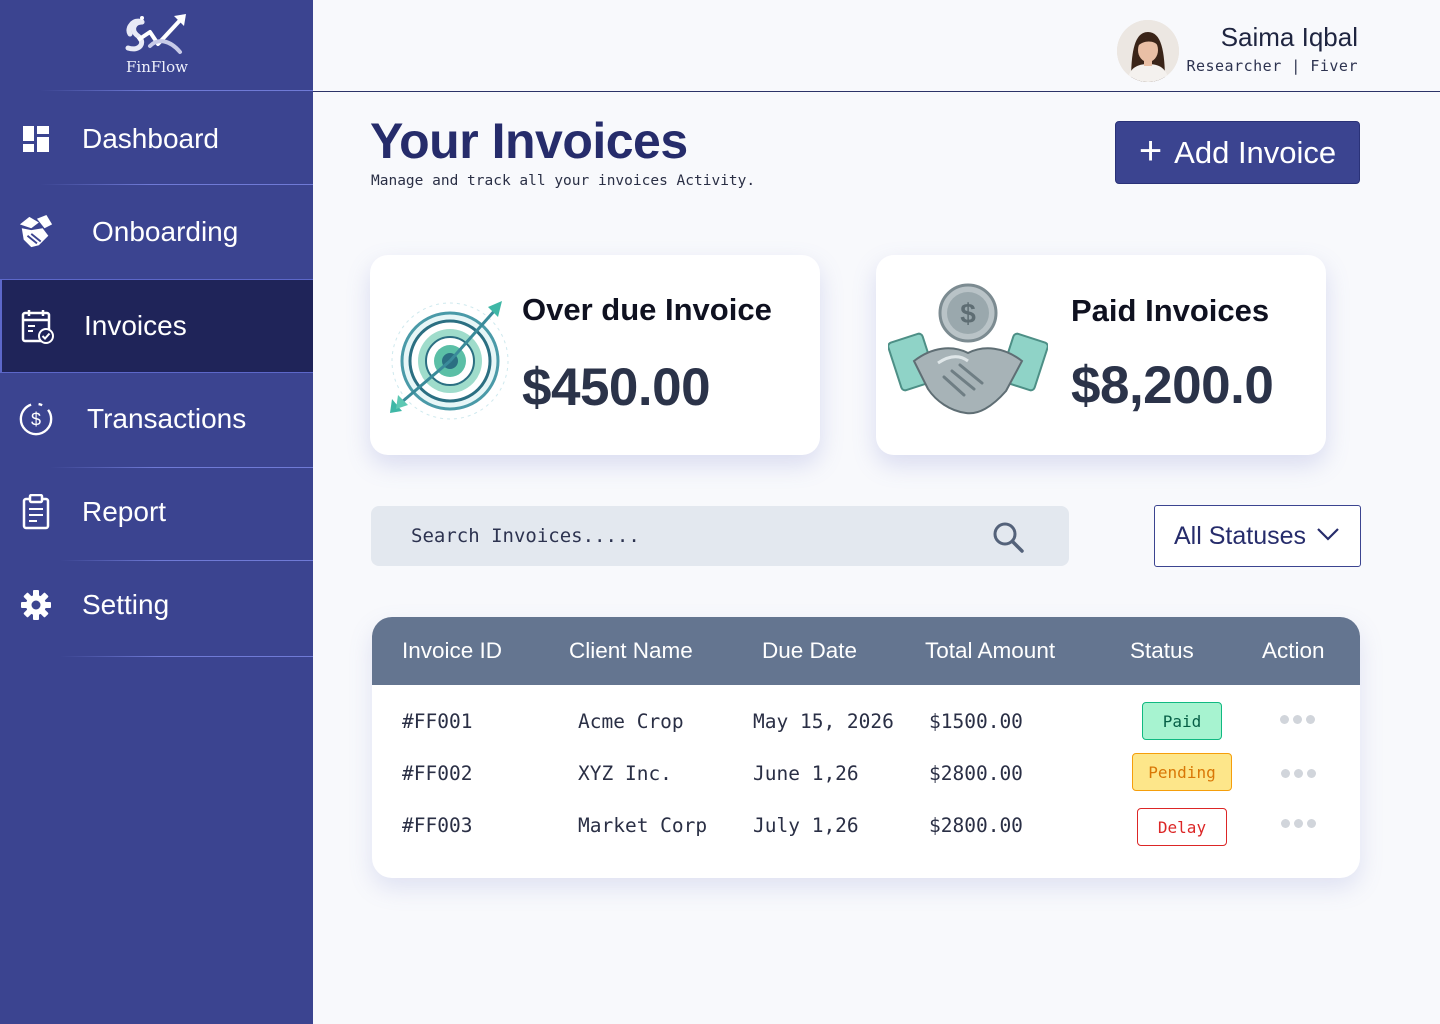  I want to click on dollar-circle-icon: $, so click(36, 419).